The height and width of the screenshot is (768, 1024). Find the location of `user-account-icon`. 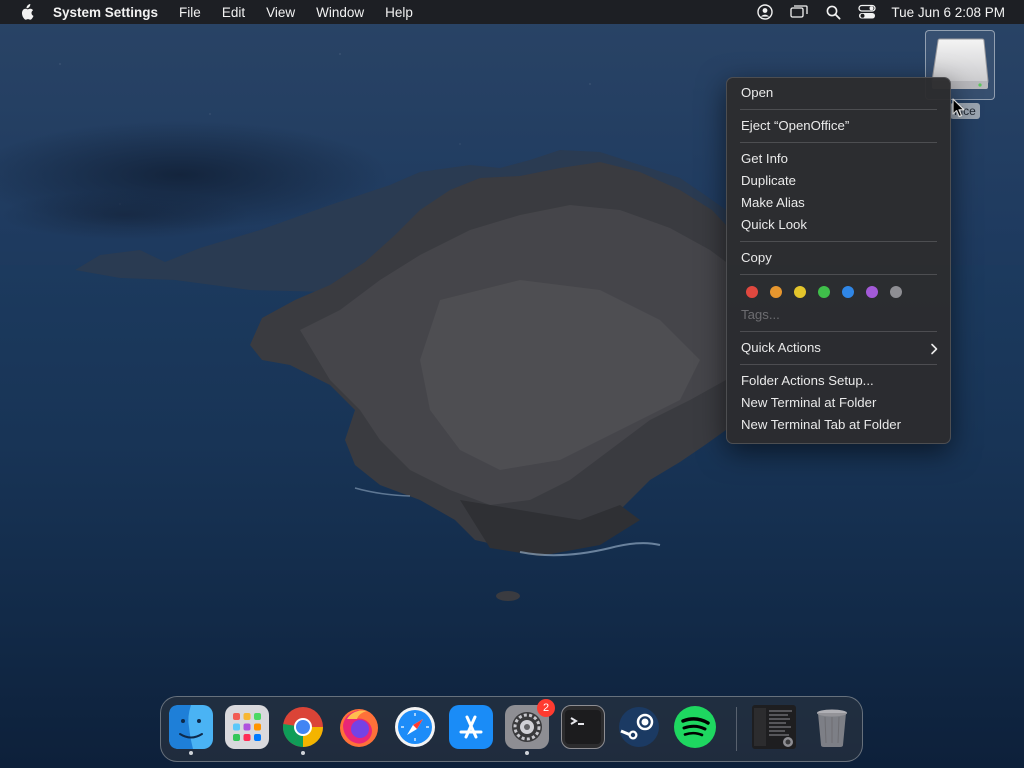

user-account-icon is located at coordinates (765, 12).